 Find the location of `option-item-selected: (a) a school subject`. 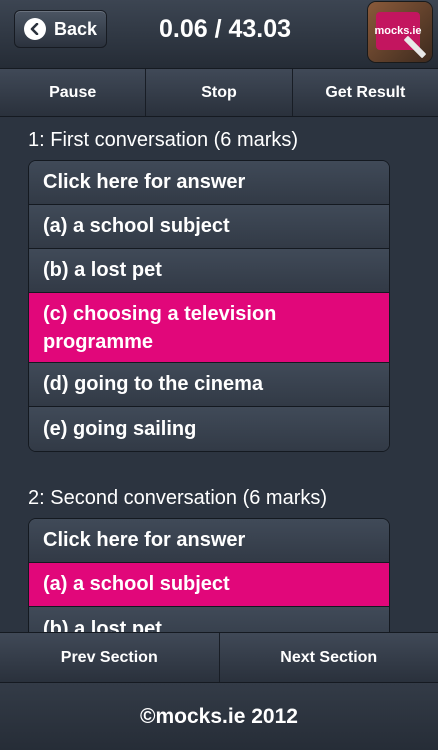

option-item-selected: (a) a school subject is located at coordinates (209, 585).